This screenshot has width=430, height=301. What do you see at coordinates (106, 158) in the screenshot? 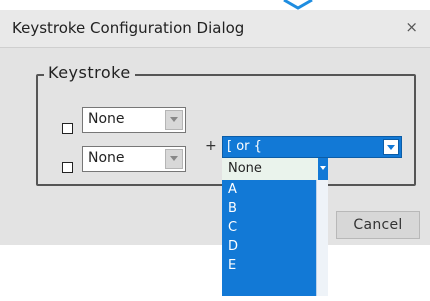
I see `modifier-select-2-value: None` at bounding box center [106, 158].